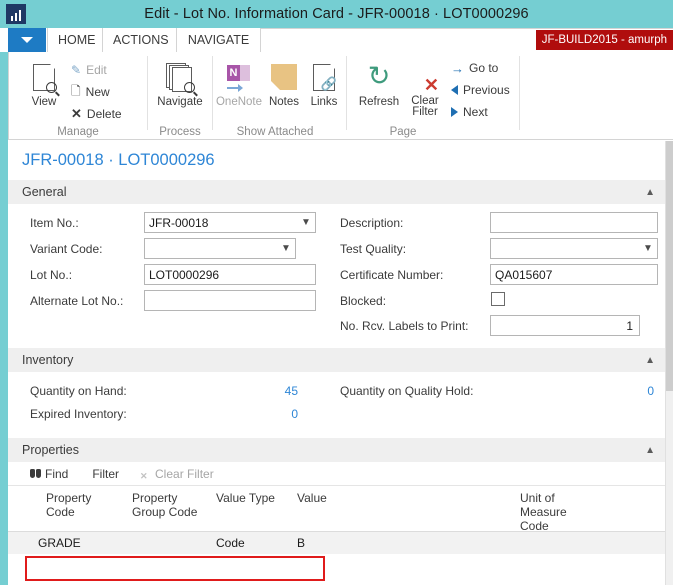  What do you see at coordinates (78, 132) in the screenshot?
I see `ribbon-group-label-manage: Manage` at bounding box center [78, 132].